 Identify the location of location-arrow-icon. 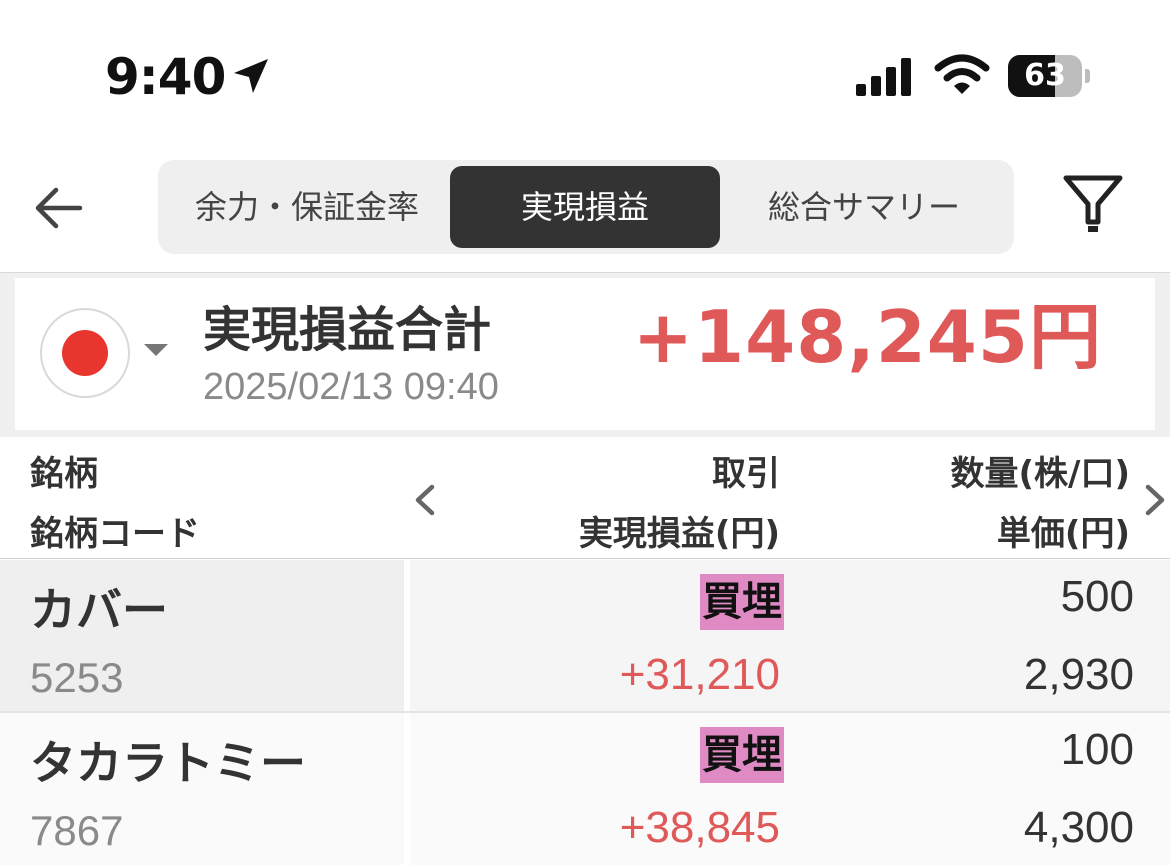
(251, 76).